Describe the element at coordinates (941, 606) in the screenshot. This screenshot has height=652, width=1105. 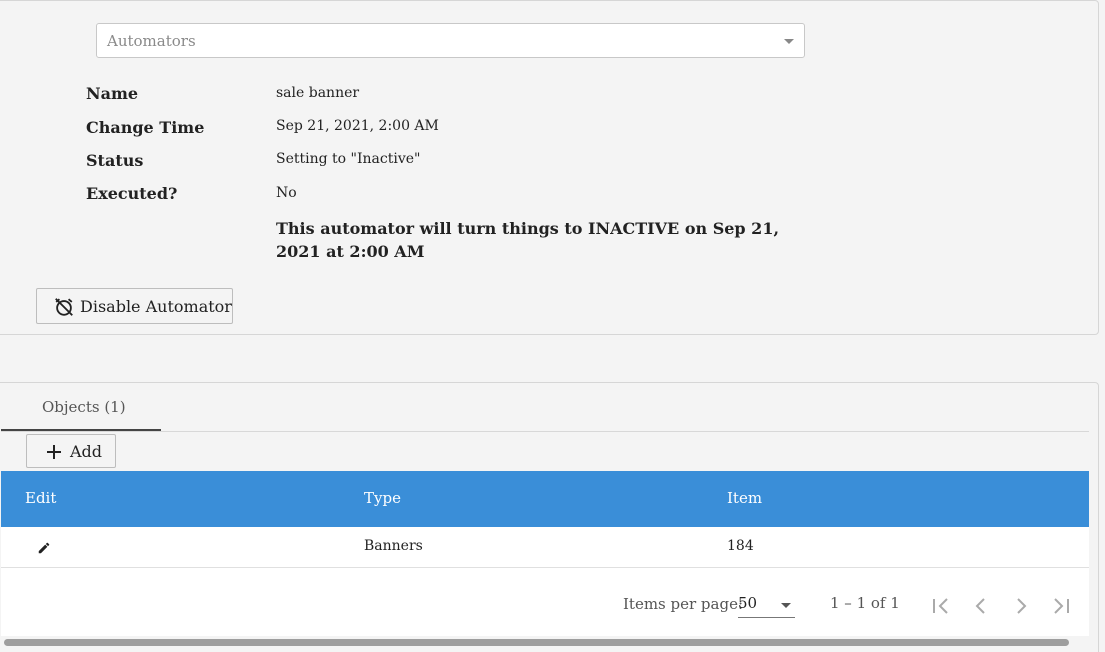
I see `first-page-icon` at that location.